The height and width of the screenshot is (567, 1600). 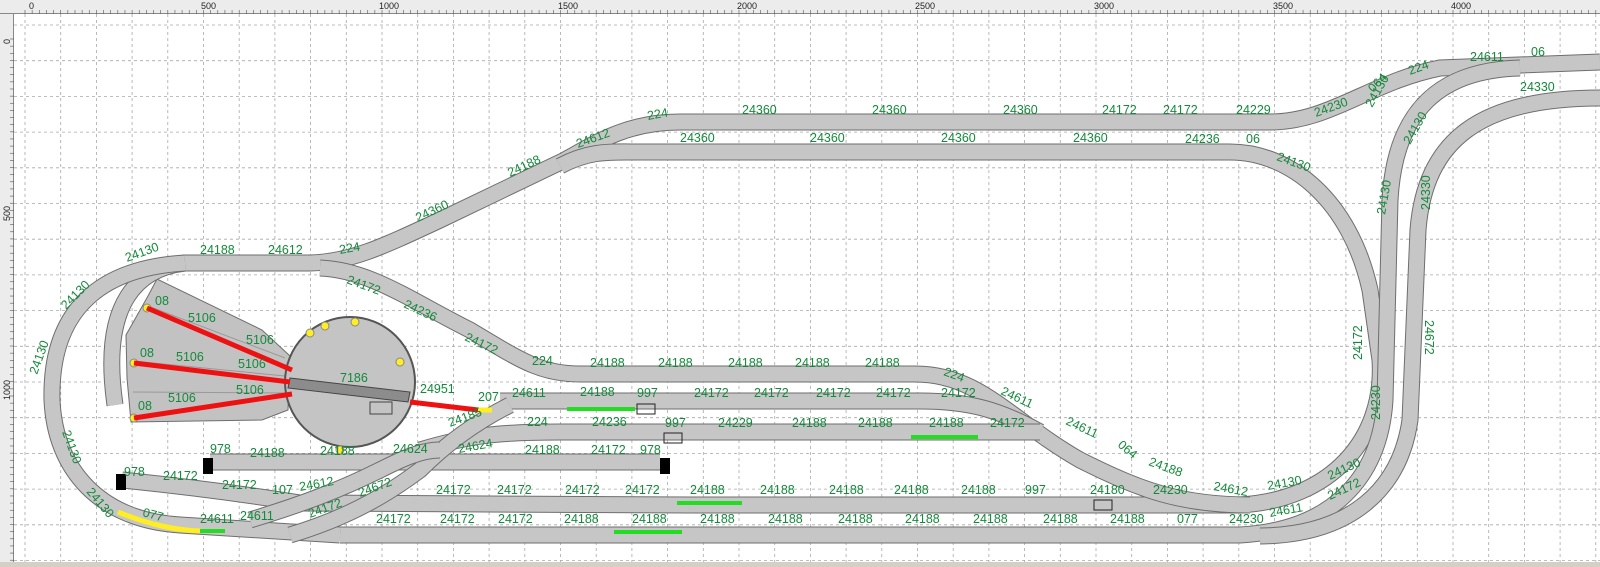 What do you see at coordinates (542, 361) in the screenshot?
I see `track-part-label: 224` at bounding box center [542, 361].